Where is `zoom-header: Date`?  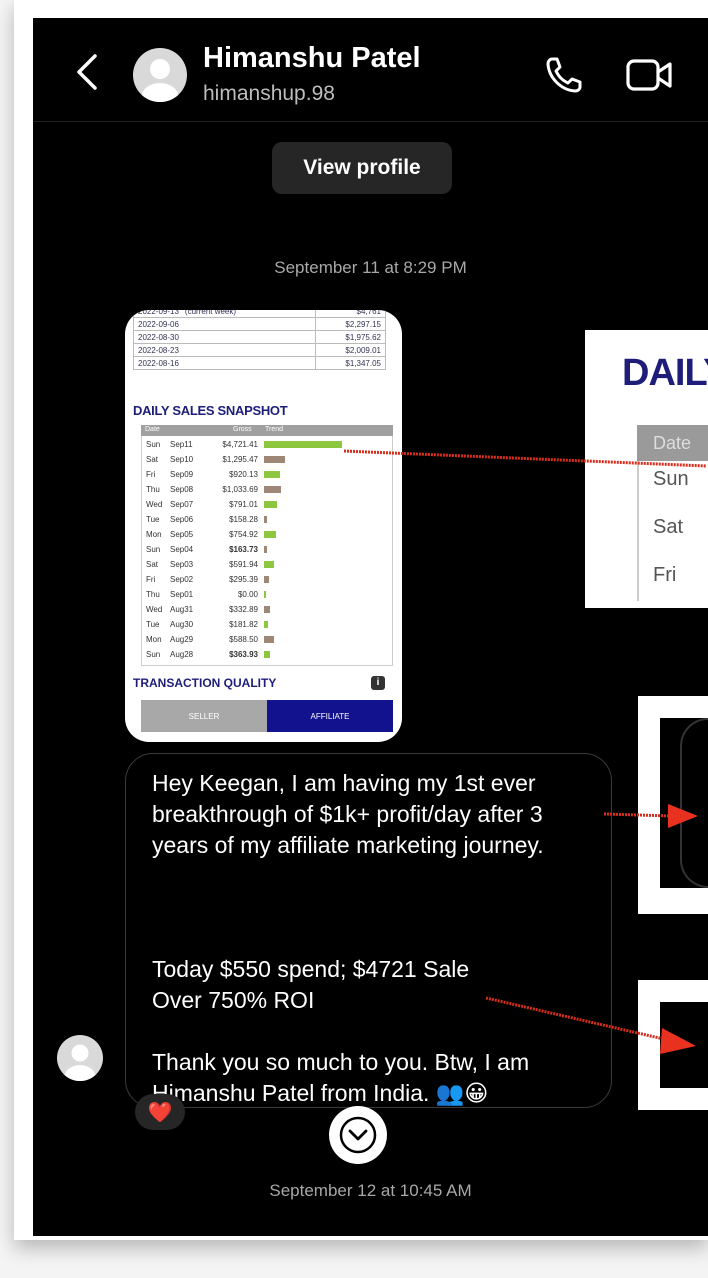 zoom-header: Date is located at coordinates (672, 443).